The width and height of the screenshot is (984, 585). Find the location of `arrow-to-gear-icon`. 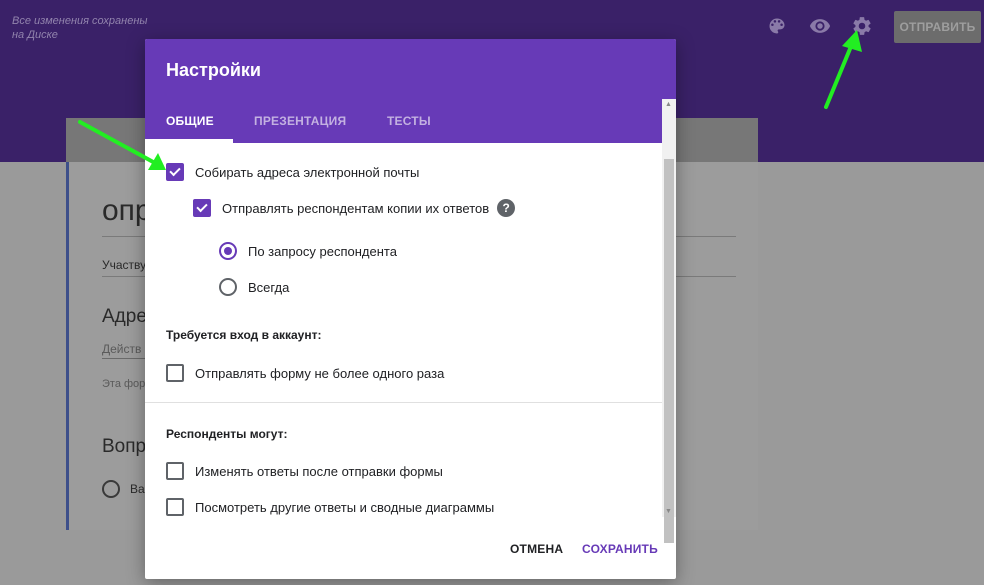

arrow-to-gear-icon is located at coordinates (843, 69).